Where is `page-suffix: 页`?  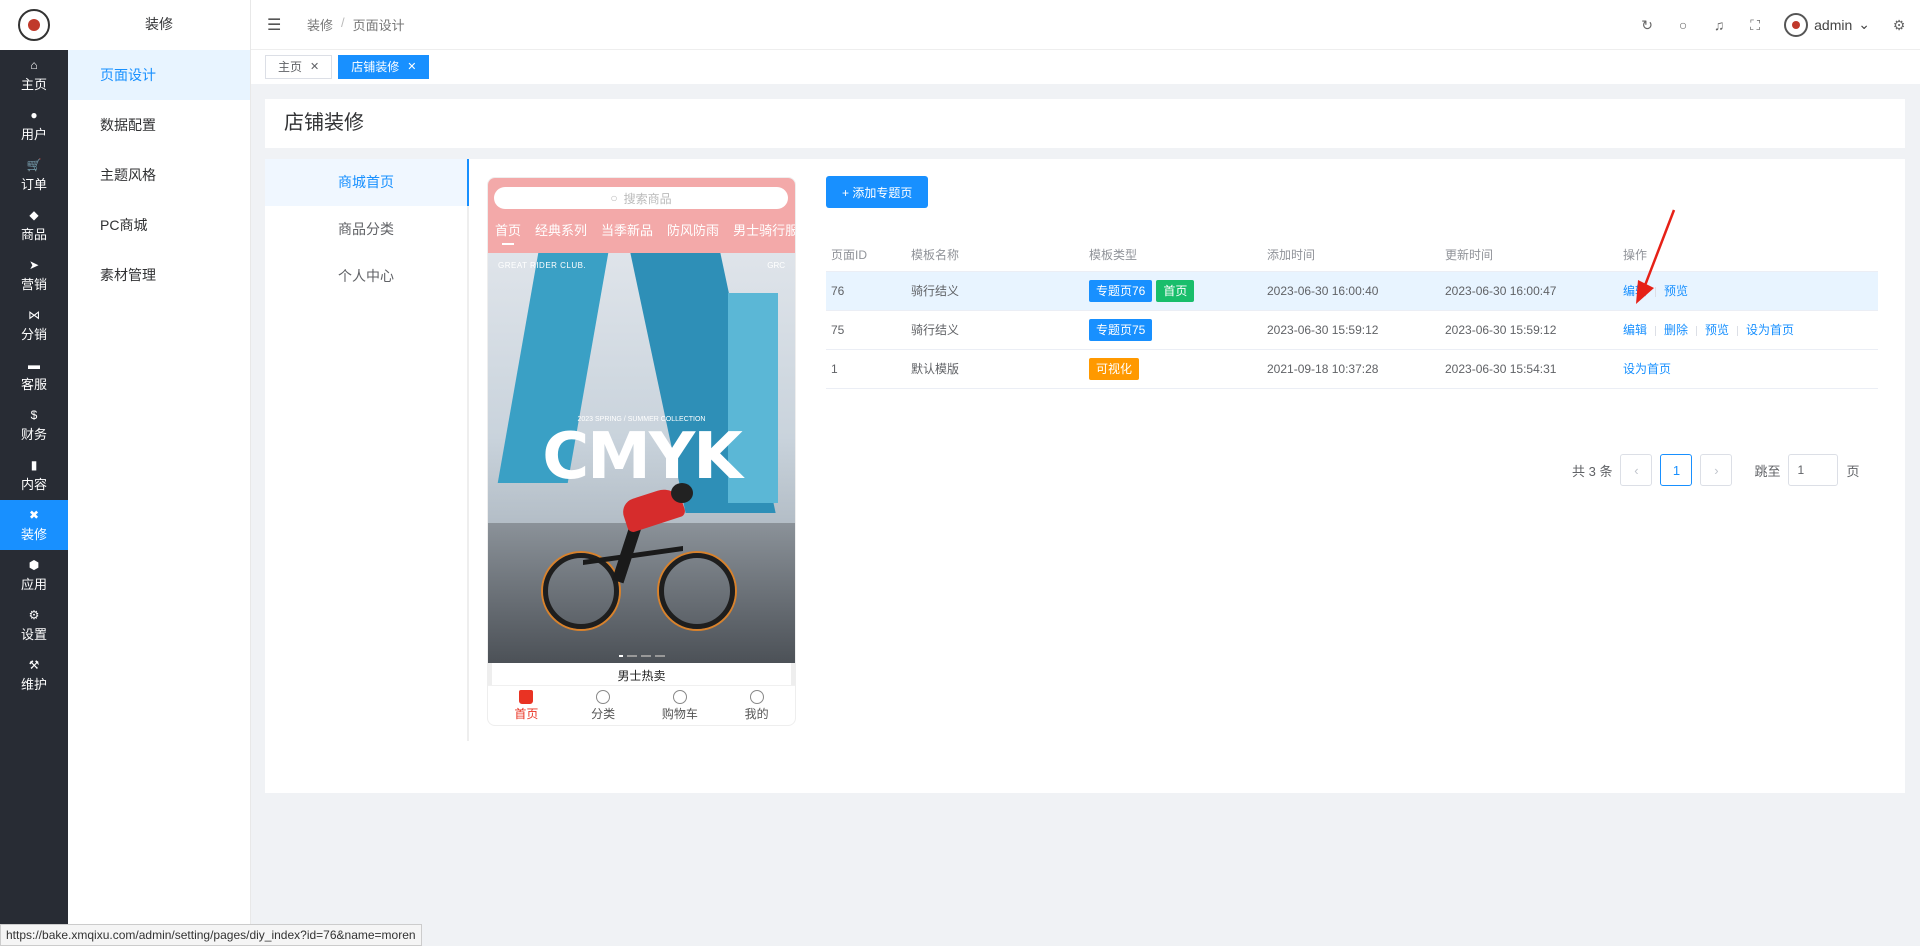 page-suffix: 页 is located at coordinates (1853, 471).